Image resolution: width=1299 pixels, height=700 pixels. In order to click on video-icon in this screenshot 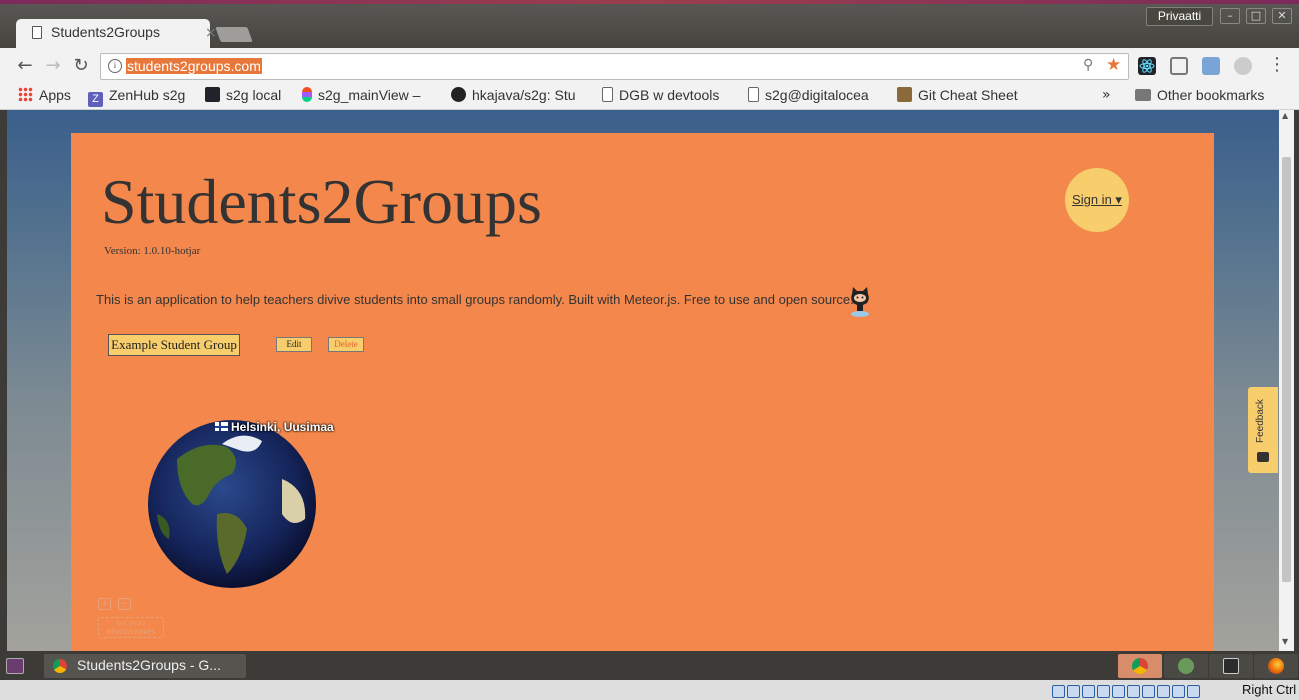, I will do `click(1133, 691)`.